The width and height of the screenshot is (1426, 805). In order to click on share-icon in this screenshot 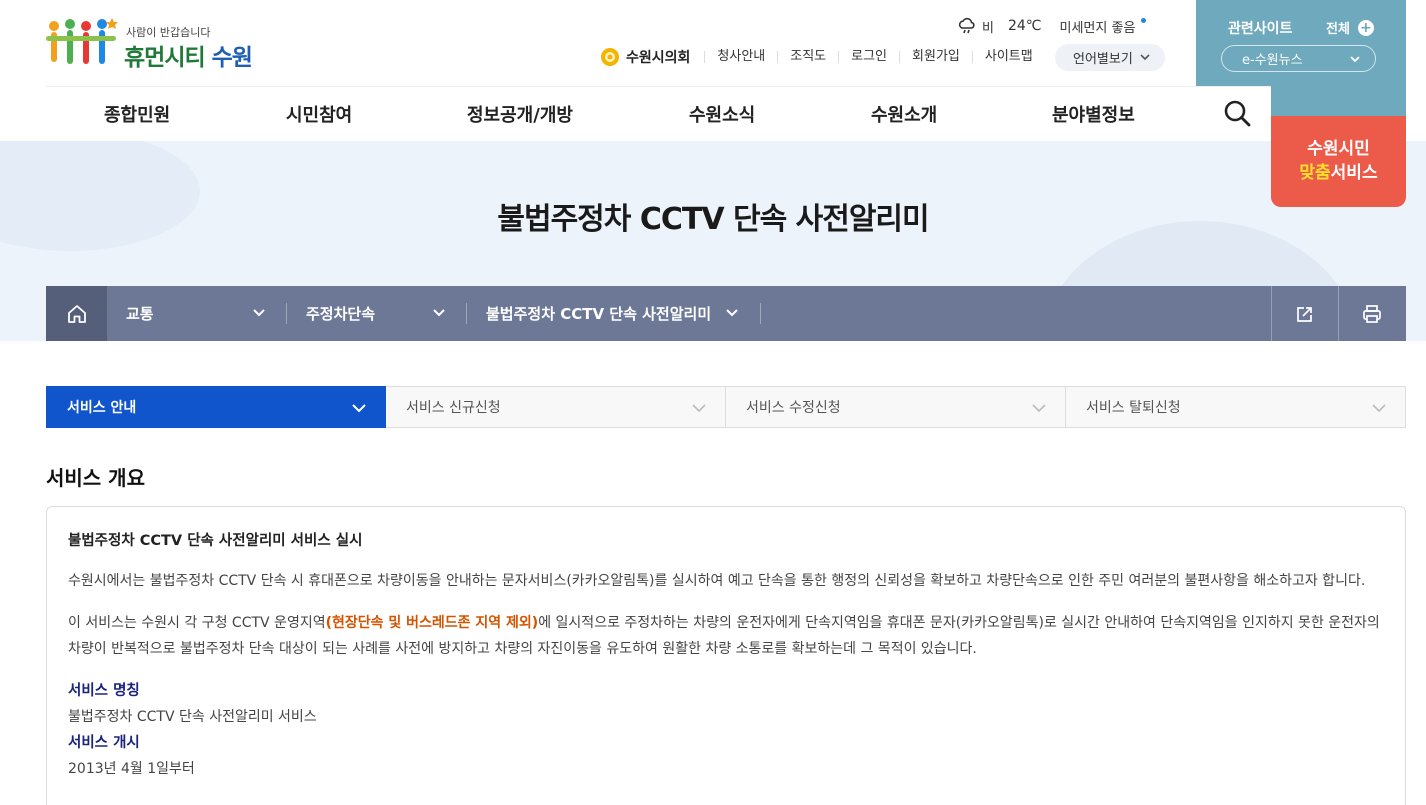, I will do `click(1304, 314)`.